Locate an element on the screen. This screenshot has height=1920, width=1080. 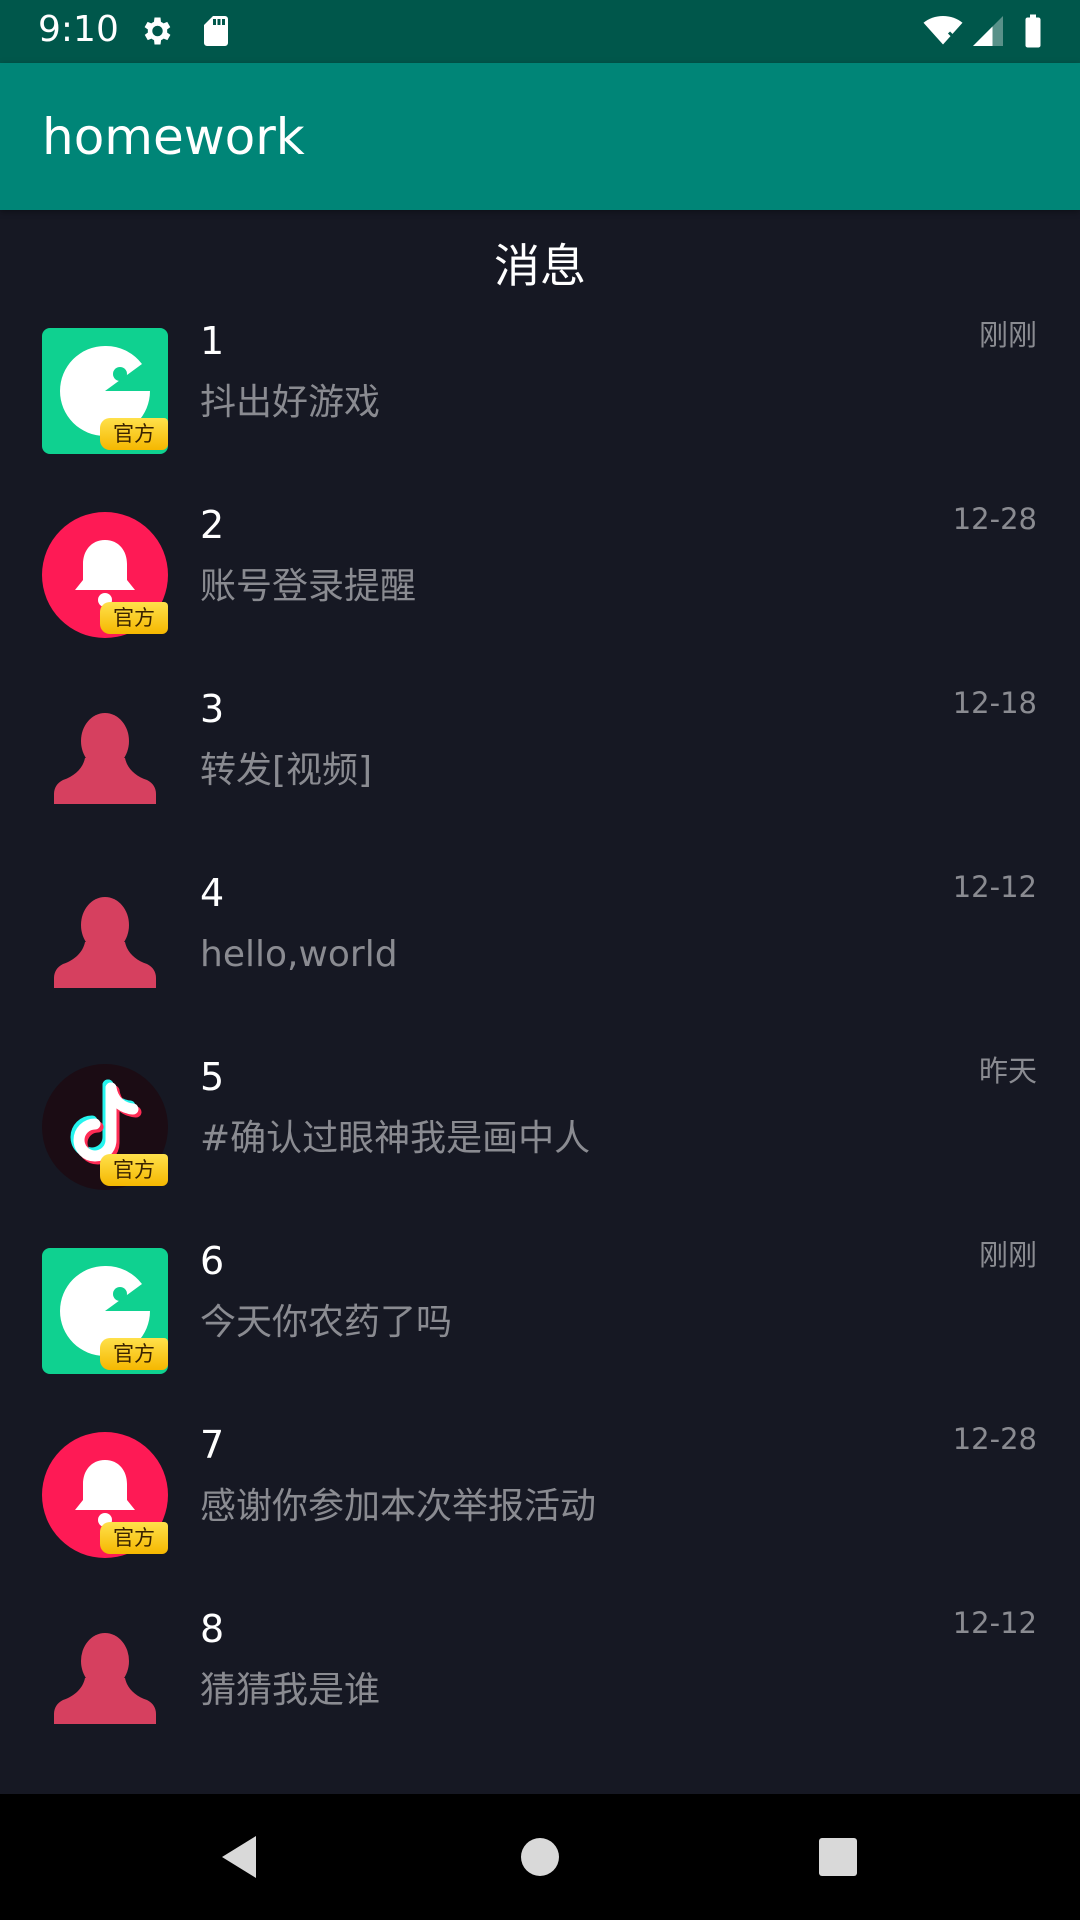
status-bar: 9:10 is located at coordinates (540, 31).